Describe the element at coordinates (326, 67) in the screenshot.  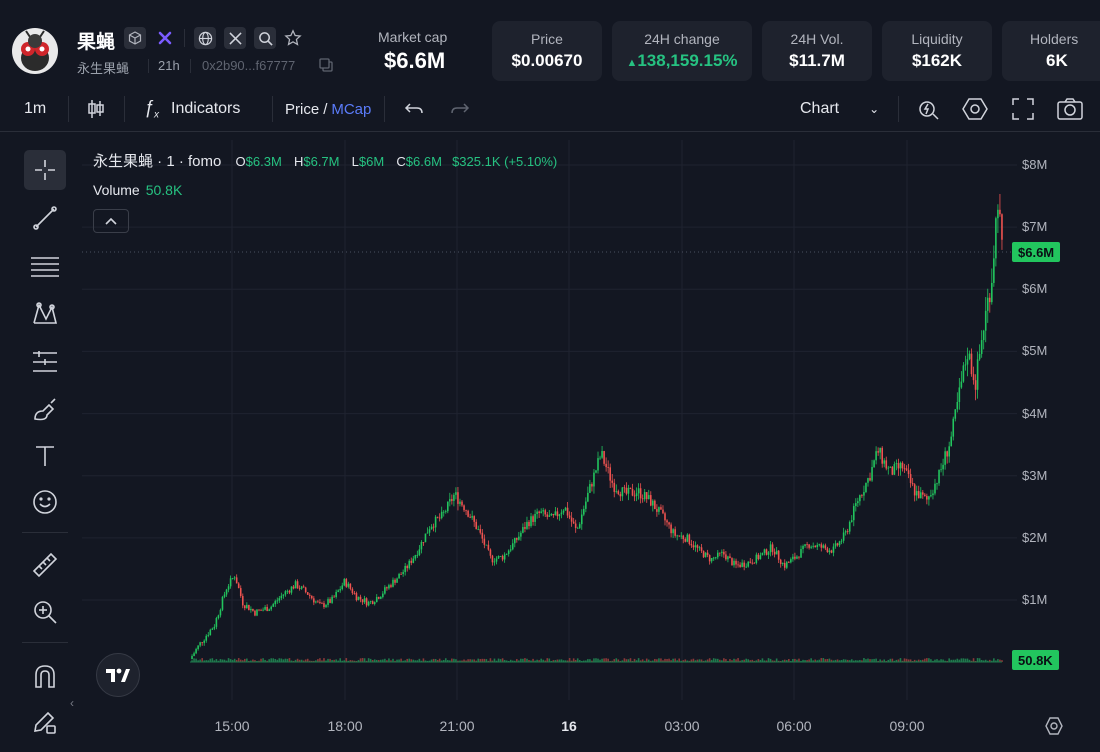
I see `copy-icon` at that location.